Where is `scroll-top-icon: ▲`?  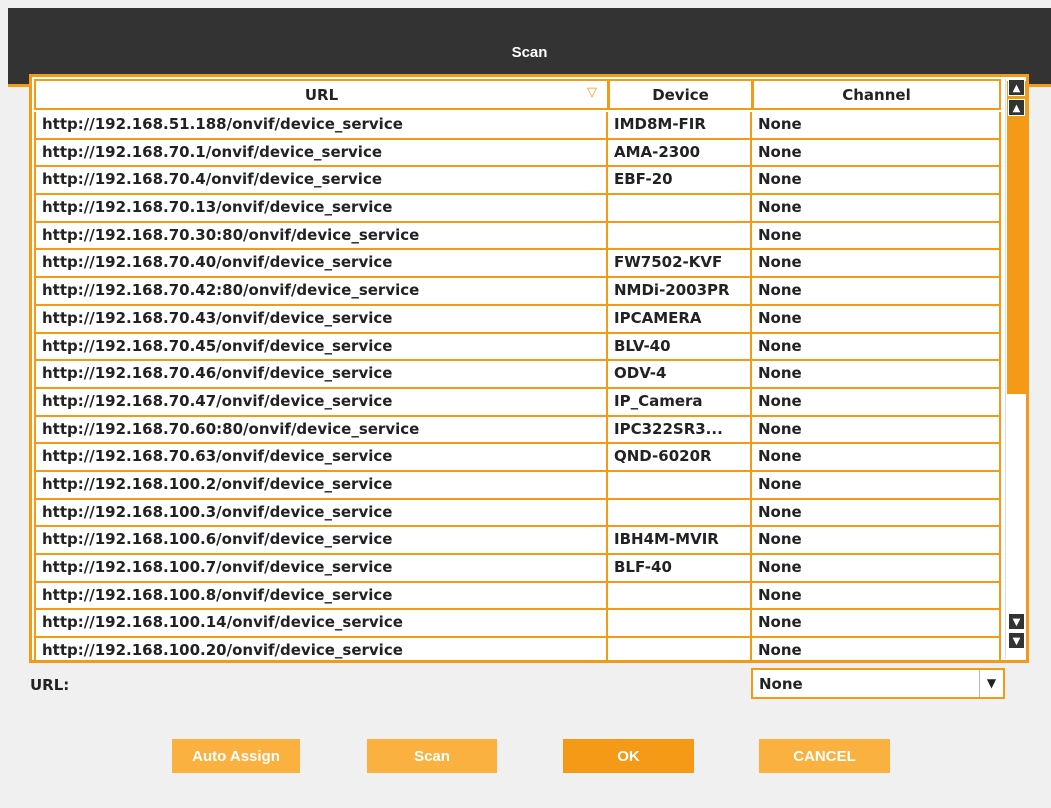
scroll-top-icon: ▲ is located at coordinates (1016, 87).